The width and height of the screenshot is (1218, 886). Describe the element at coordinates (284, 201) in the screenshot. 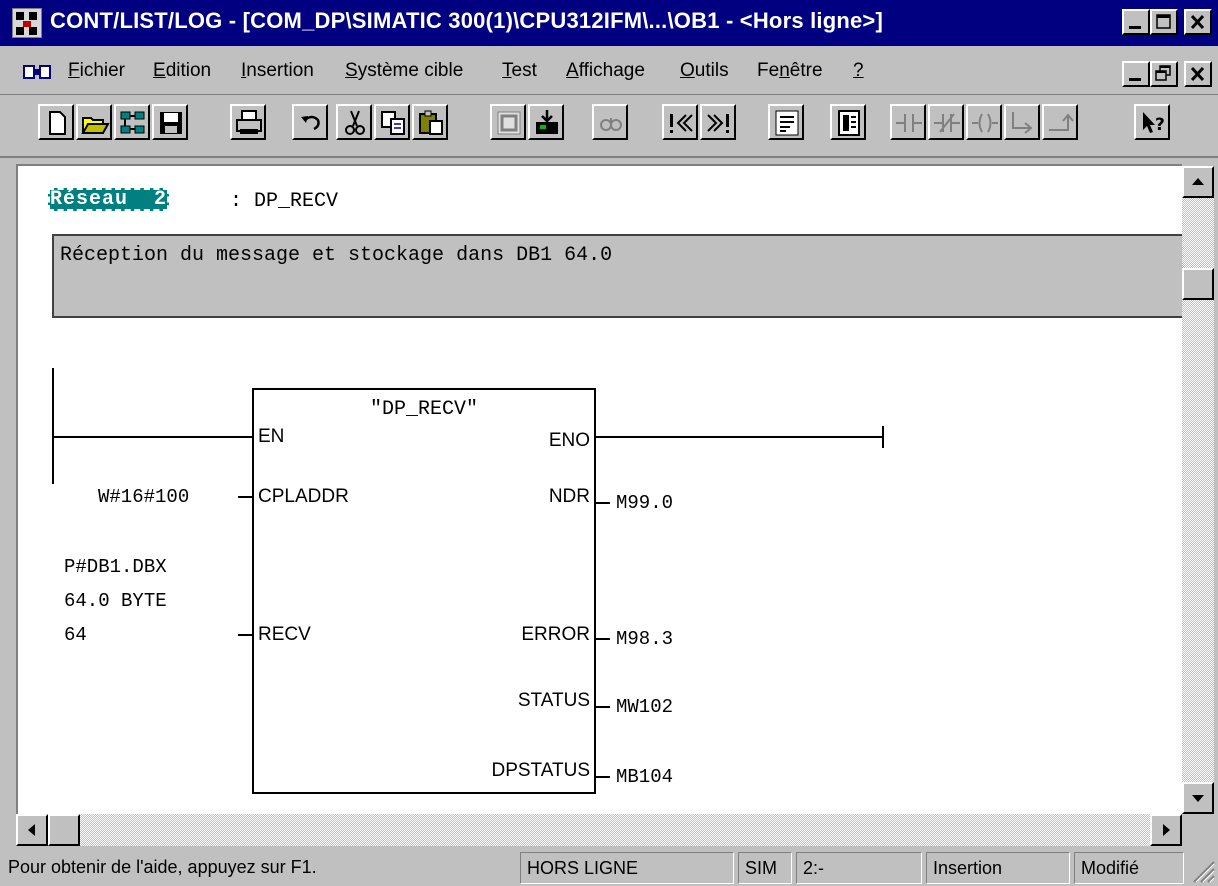

I see `network-title: : DP_RECV` at that location.